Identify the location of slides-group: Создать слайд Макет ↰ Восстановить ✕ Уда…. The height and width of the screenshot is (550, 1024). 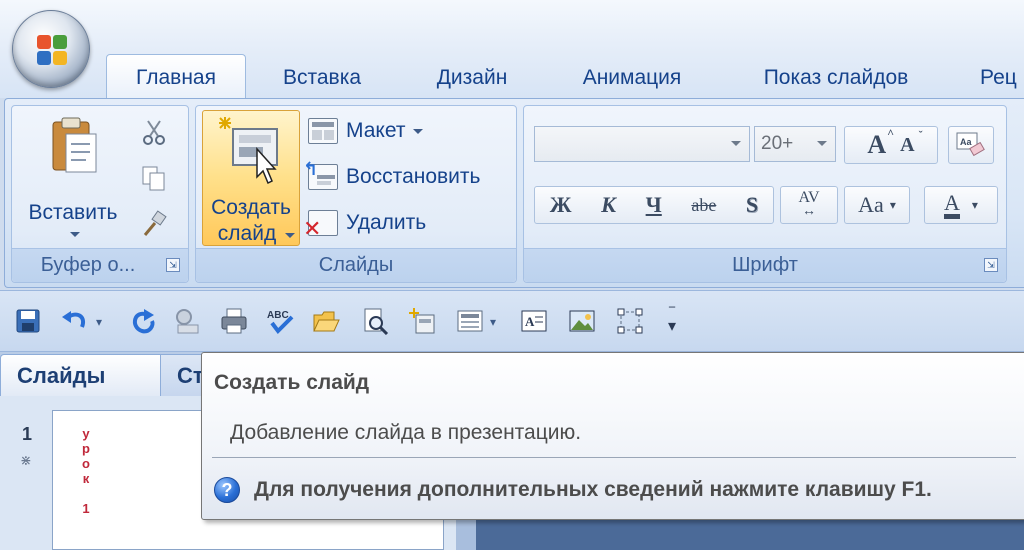
(356, 194).